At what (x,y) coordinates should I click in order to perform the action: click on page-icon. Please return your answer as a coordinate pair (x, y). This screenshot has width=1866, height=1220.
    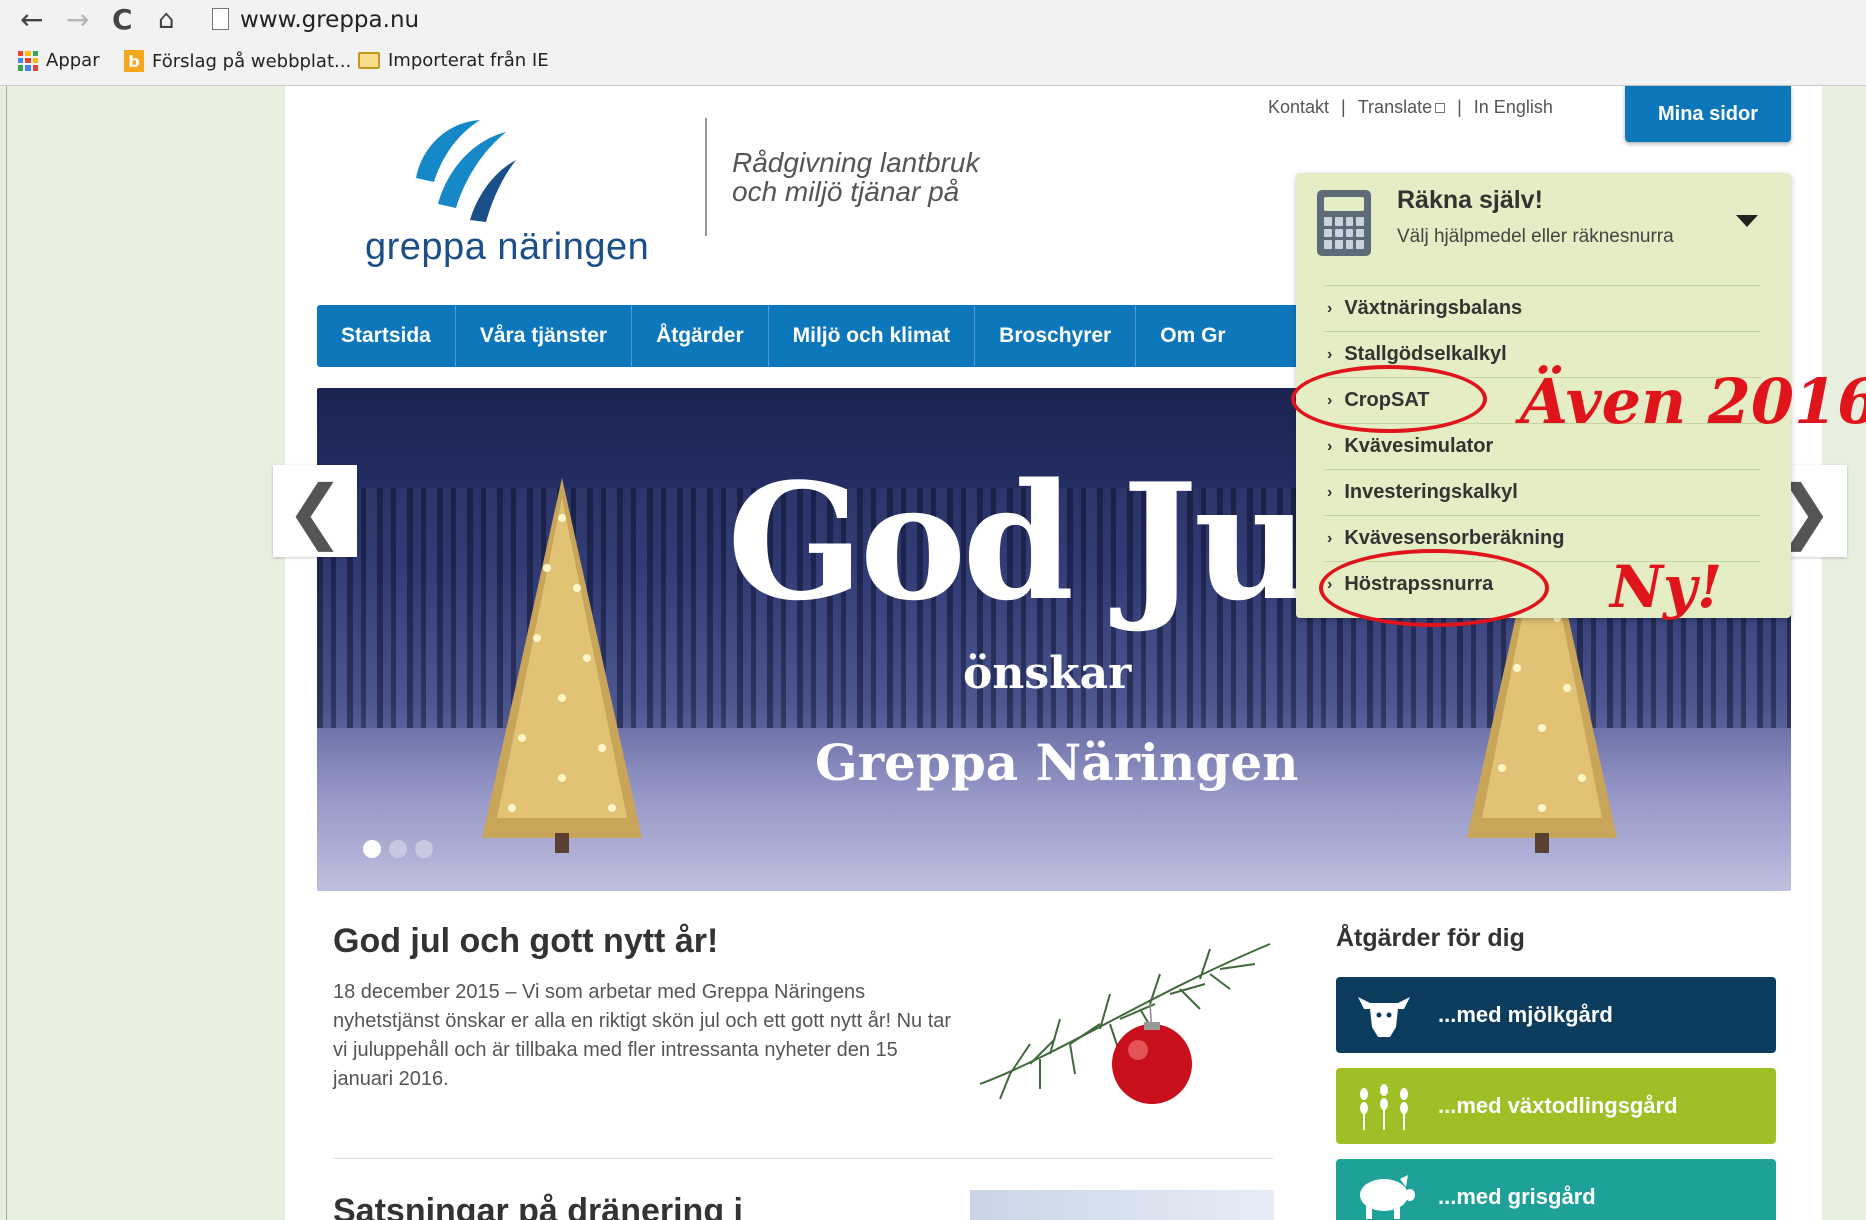
    Looking at the image, I should click on (220, 19).